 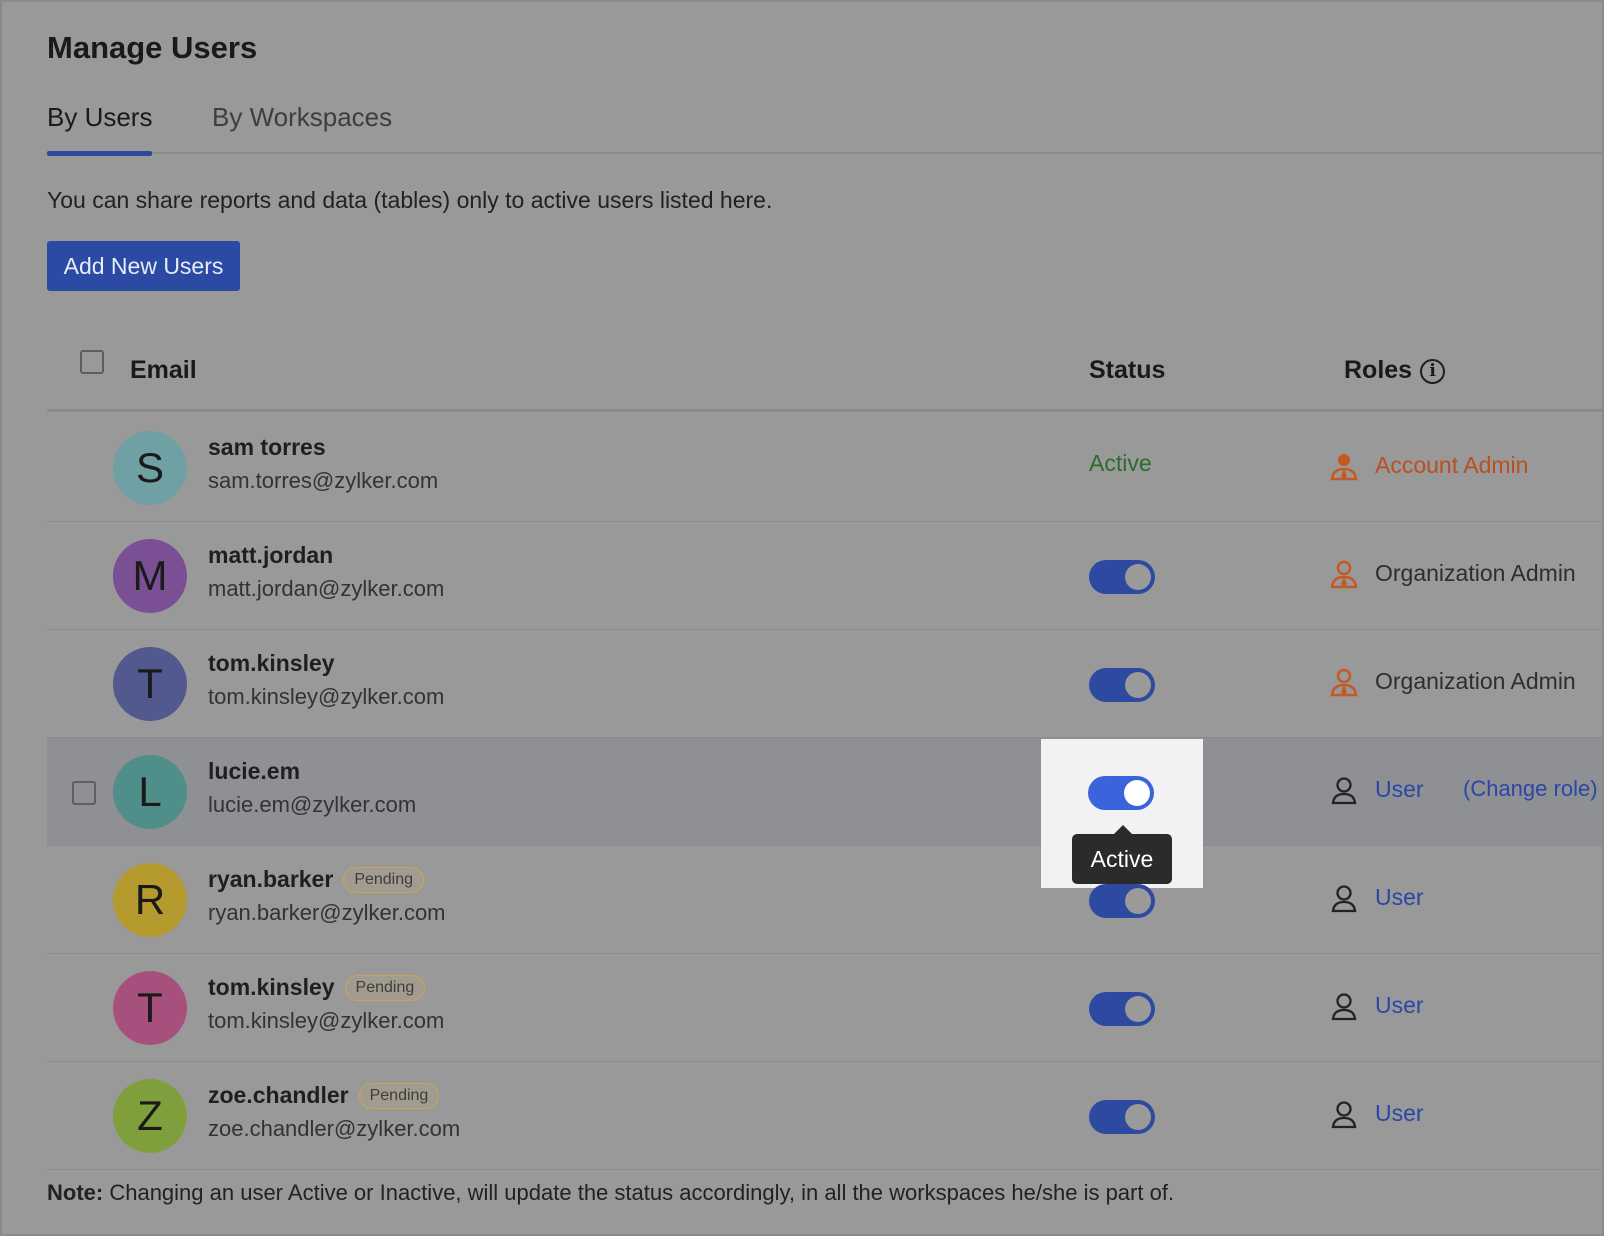 What do you see at coordinates (100, 128) in the screenshot?
I see `tab-by-users: By Users` at bounding box center [100, 128].